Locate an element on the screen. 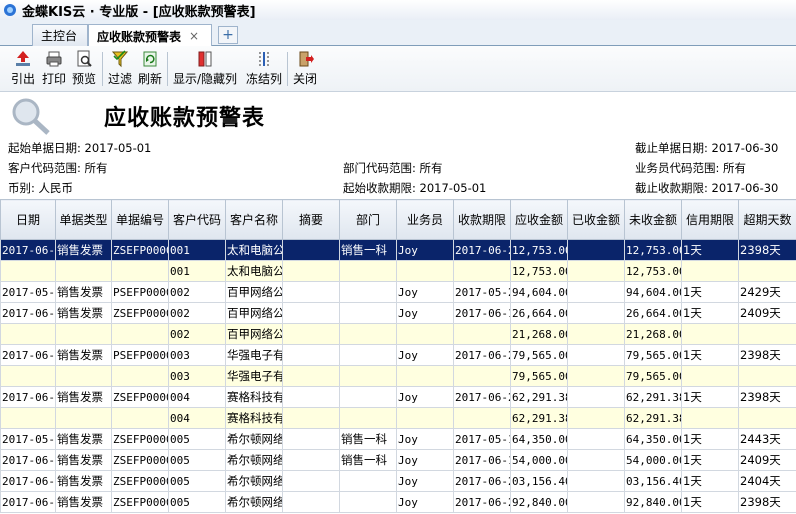 This screenshot has height=514, width=796. subtotal-row: 002 百甲网络公 21,268.00 21,268.00 is located at coordinates (398, 334).